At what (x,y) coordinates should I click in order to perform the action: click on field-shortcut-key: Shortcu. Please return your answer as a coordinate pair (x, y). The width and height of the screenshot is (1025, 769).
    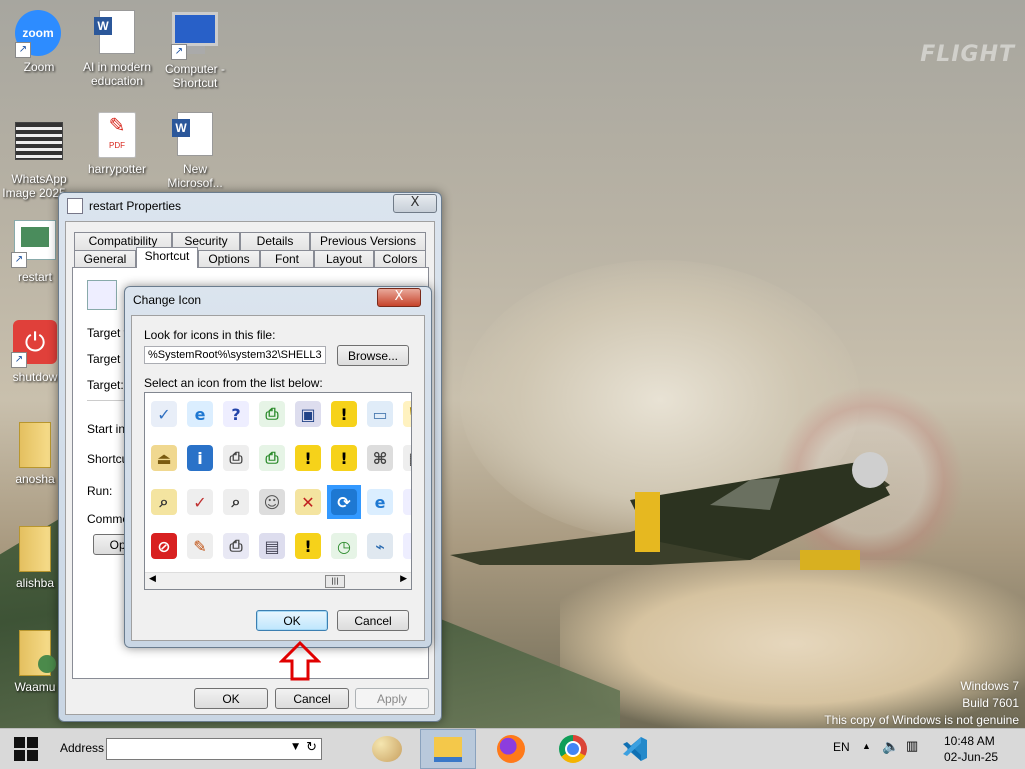
    Looking at the image, I should click on (108, 459).